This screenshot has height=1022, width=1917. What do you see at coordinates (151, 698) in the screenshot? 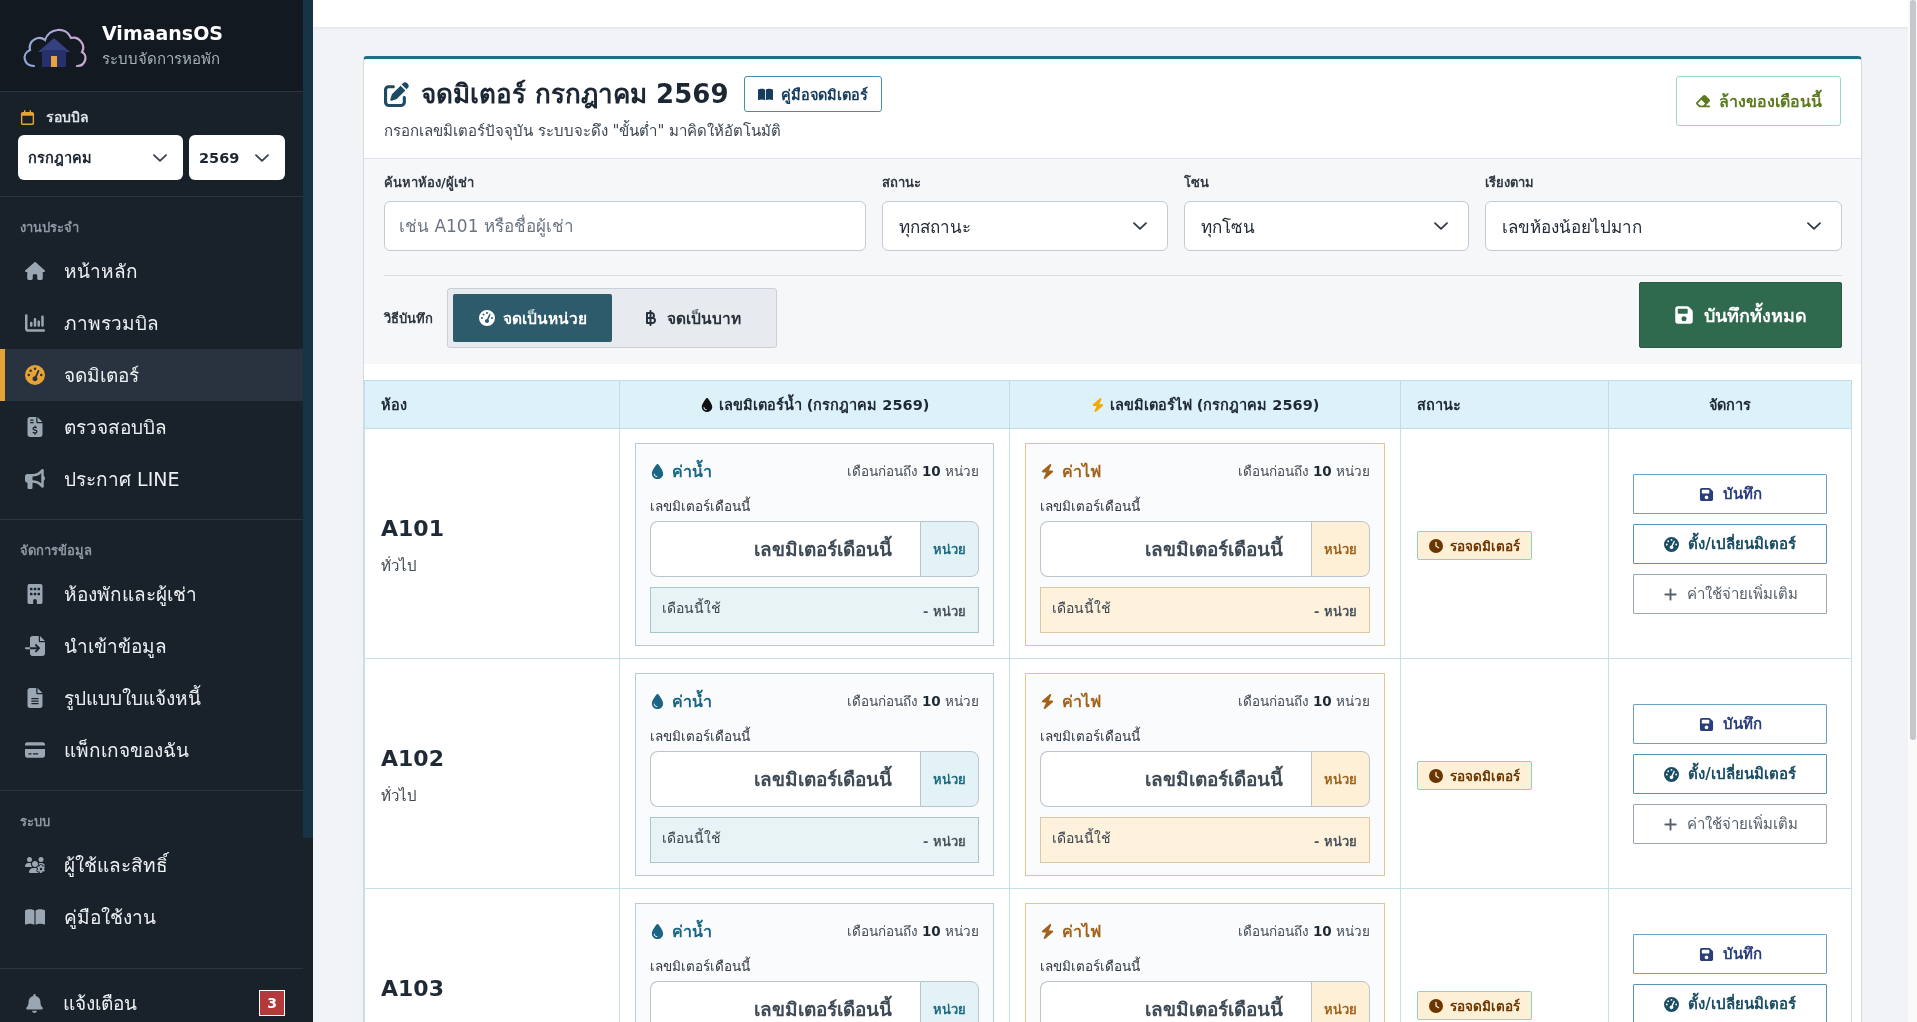
I see `nav-item: รูปแบบใบแจ้งหนี้` at bounding box center [151, 698].